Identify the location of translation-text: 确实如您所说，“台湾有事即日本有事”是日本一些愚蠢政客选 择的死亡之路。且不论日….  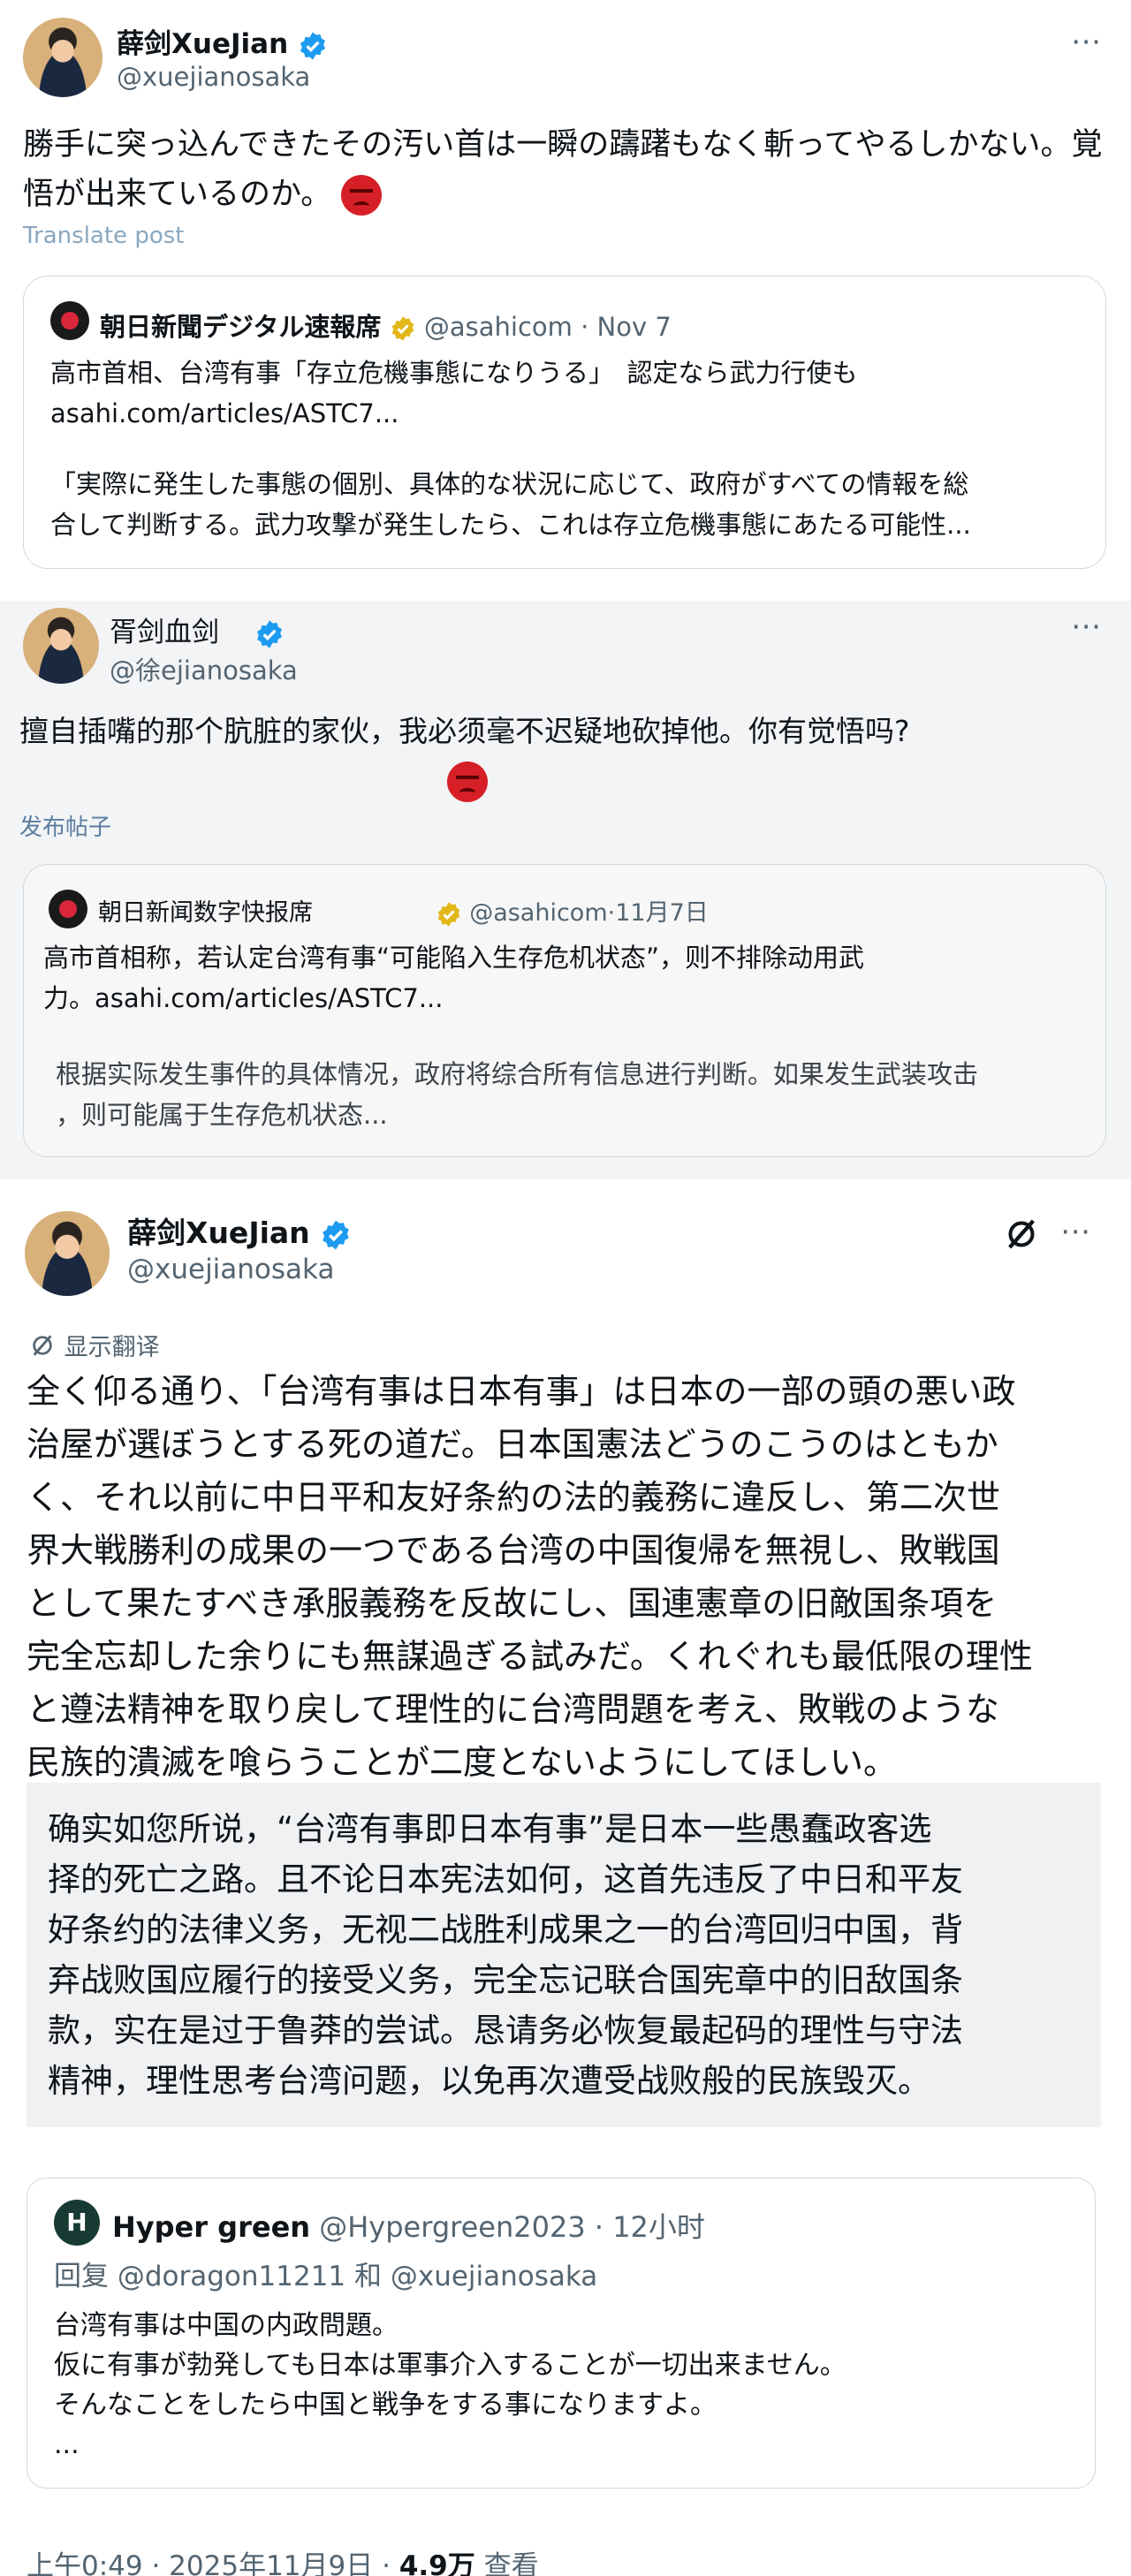
(505, 1955).